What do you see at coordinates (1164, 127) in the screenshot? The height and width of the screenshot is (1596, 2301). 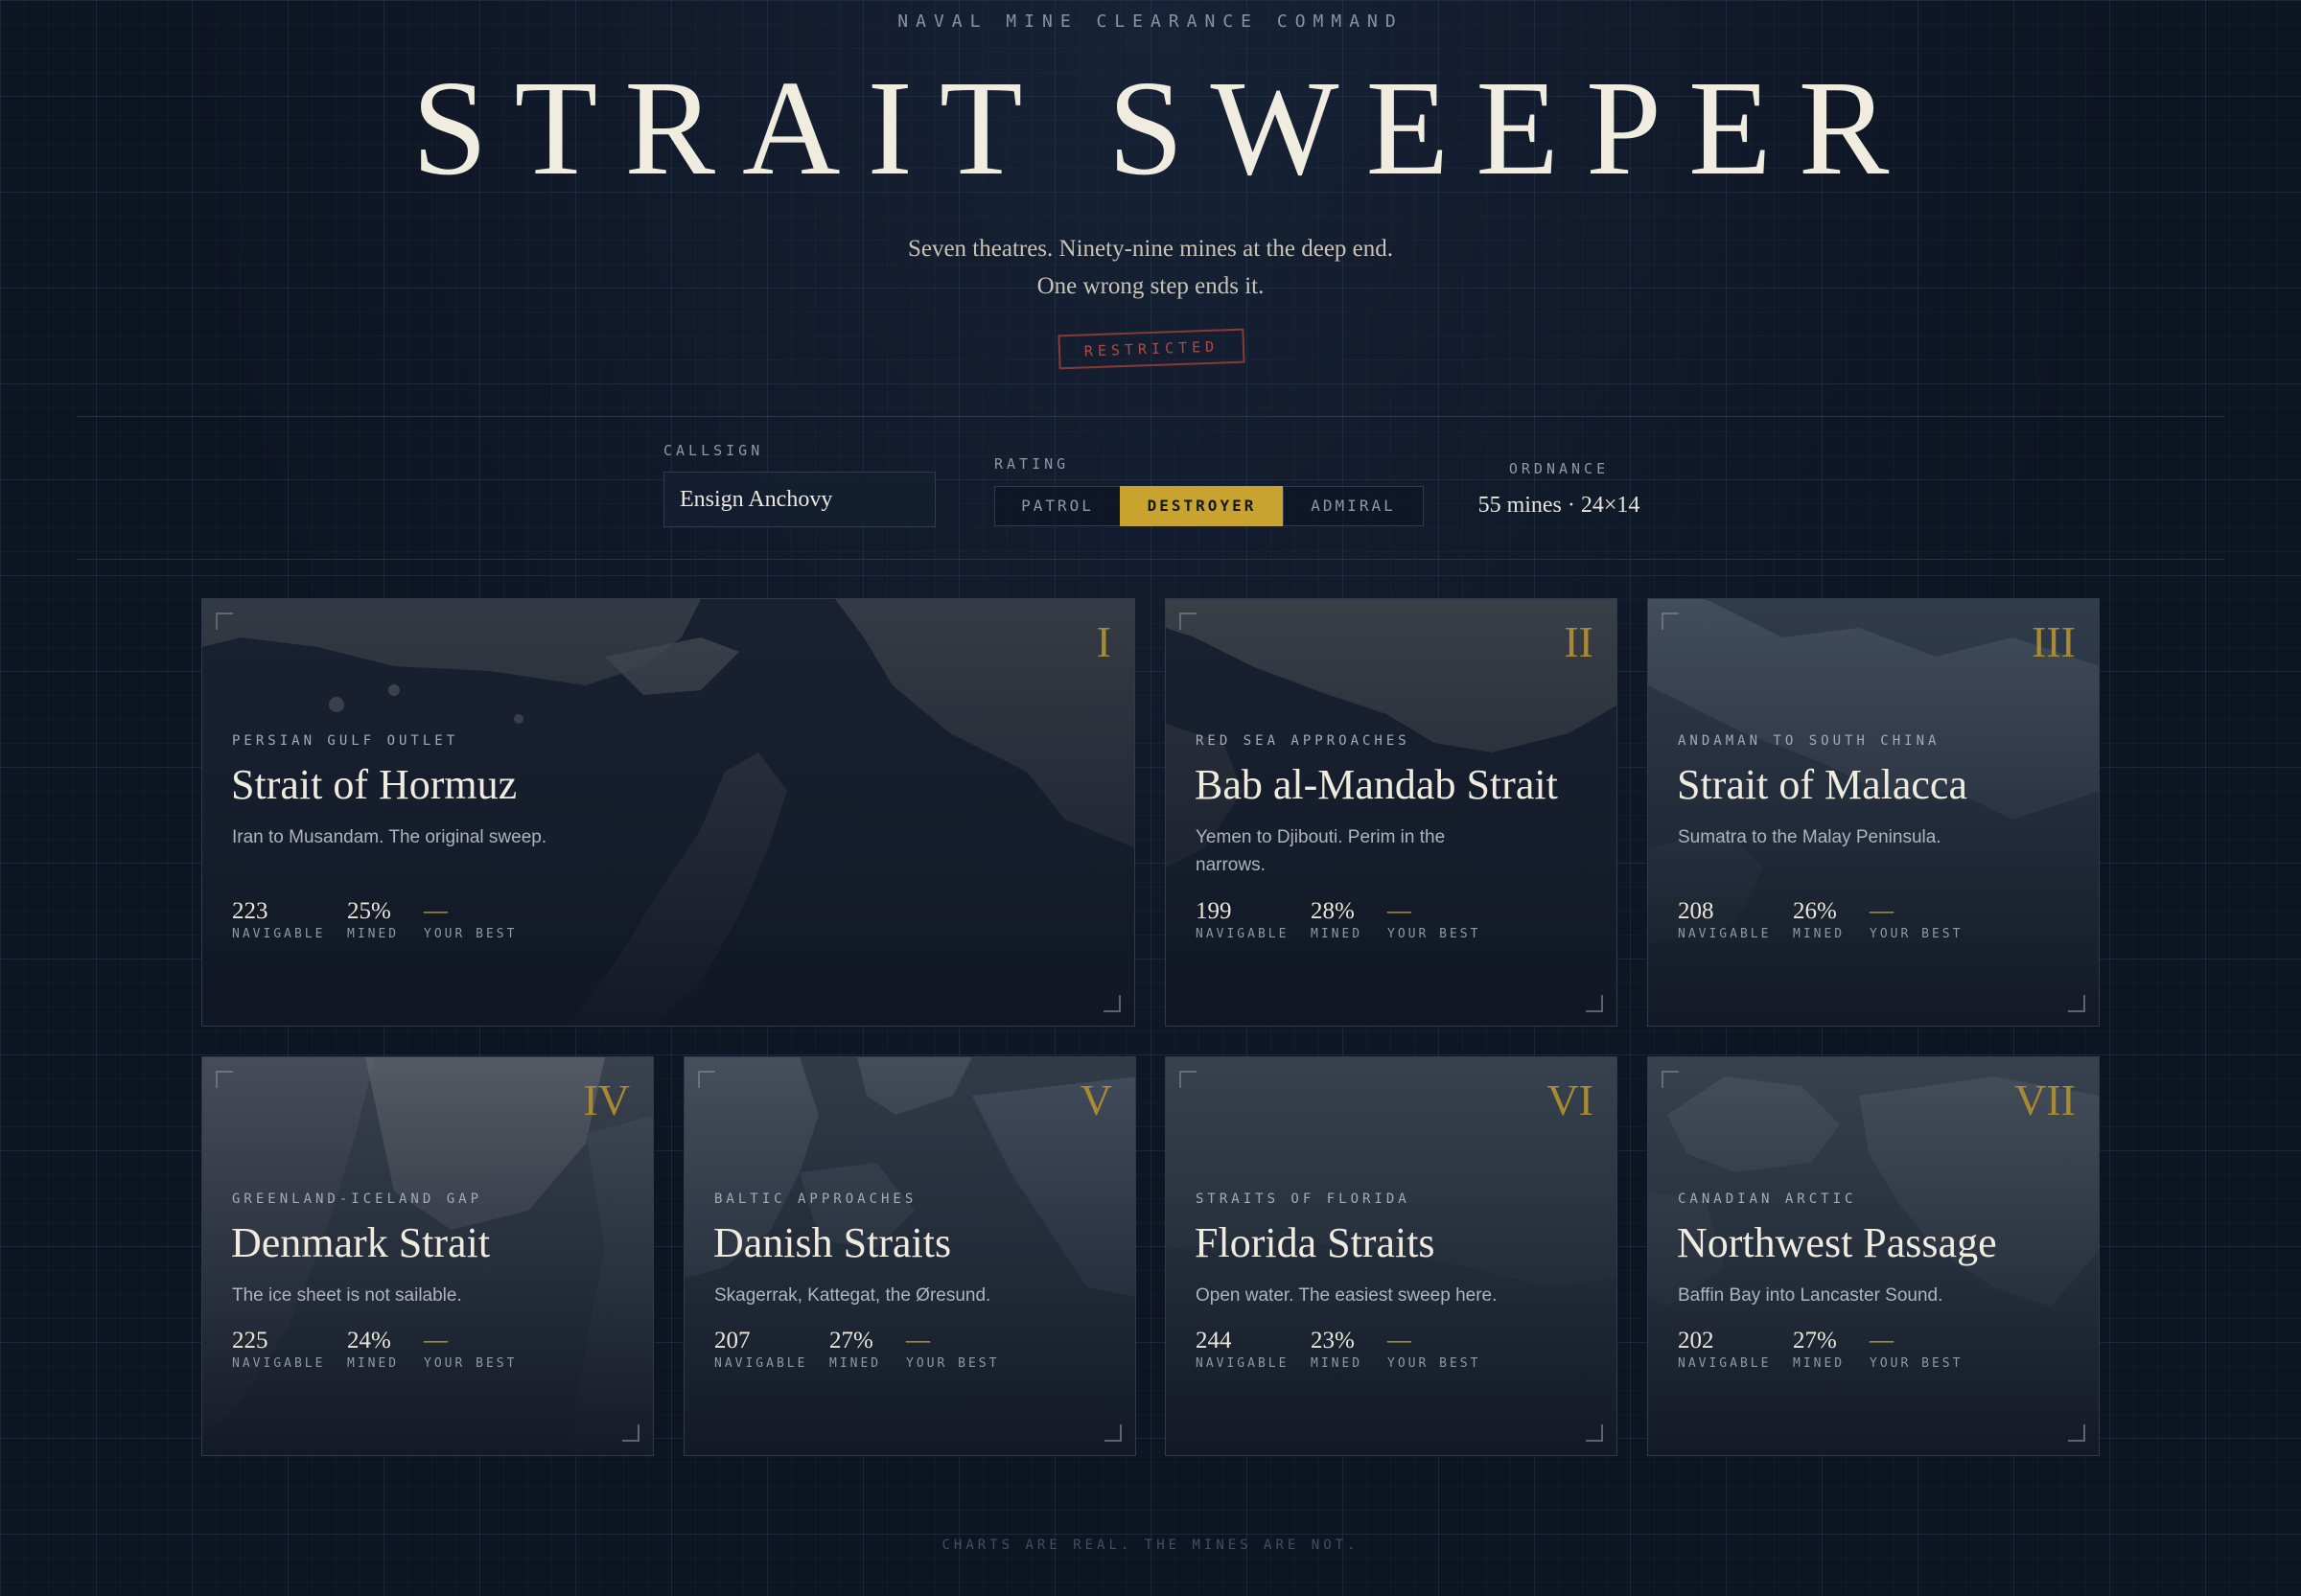 I see `game-title: STRAIT SWEEPER` at bounding box center [1164, 127].